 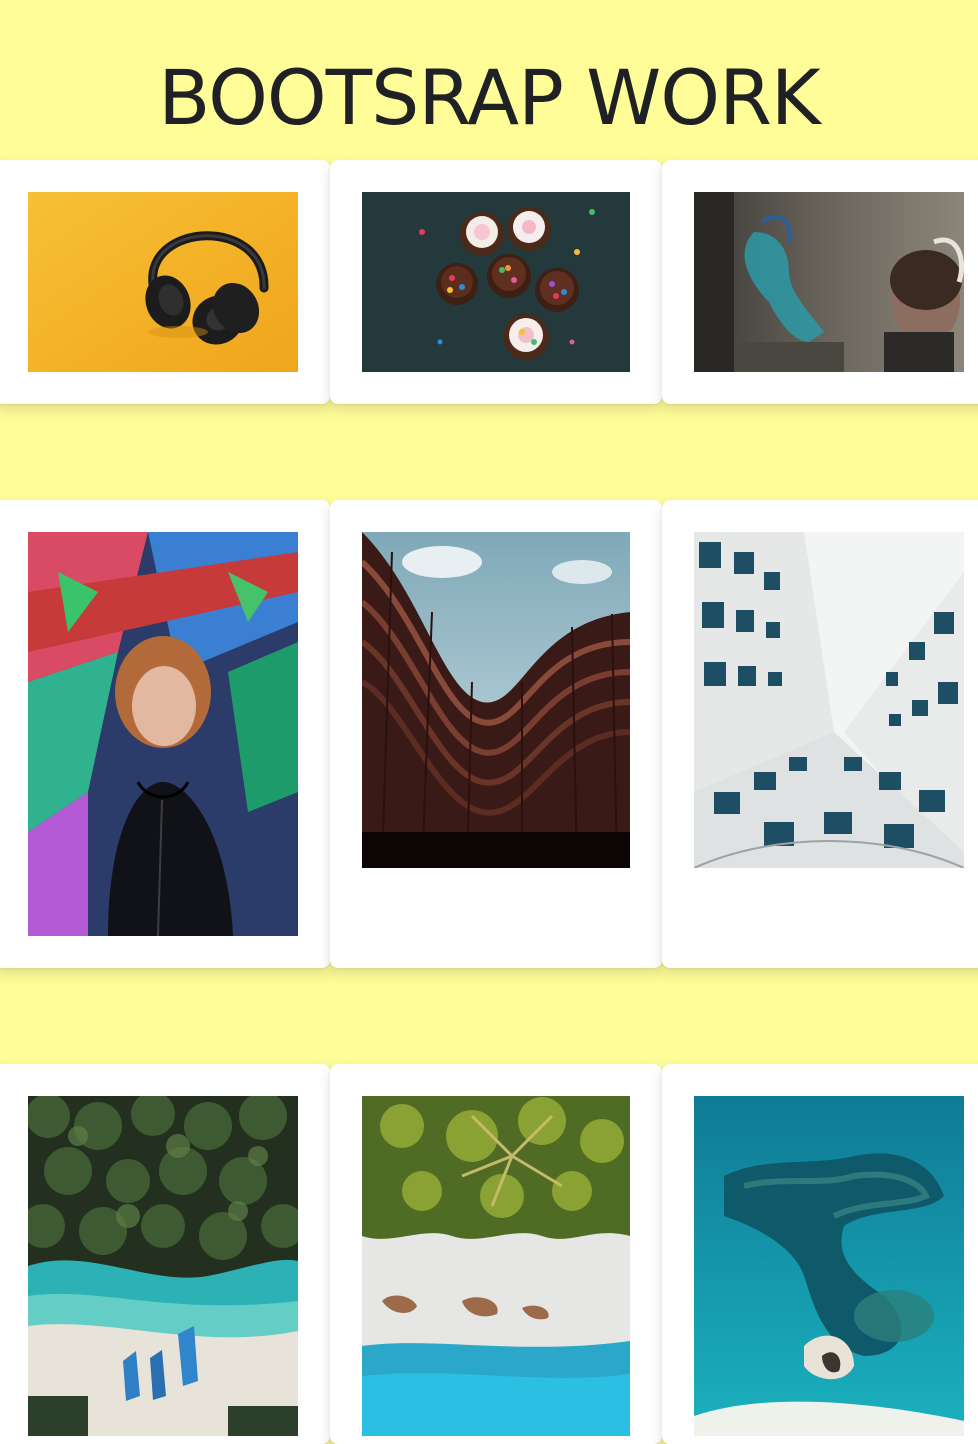 I want to click on graffiti-portrait-photo, so click(x=163, y=734).